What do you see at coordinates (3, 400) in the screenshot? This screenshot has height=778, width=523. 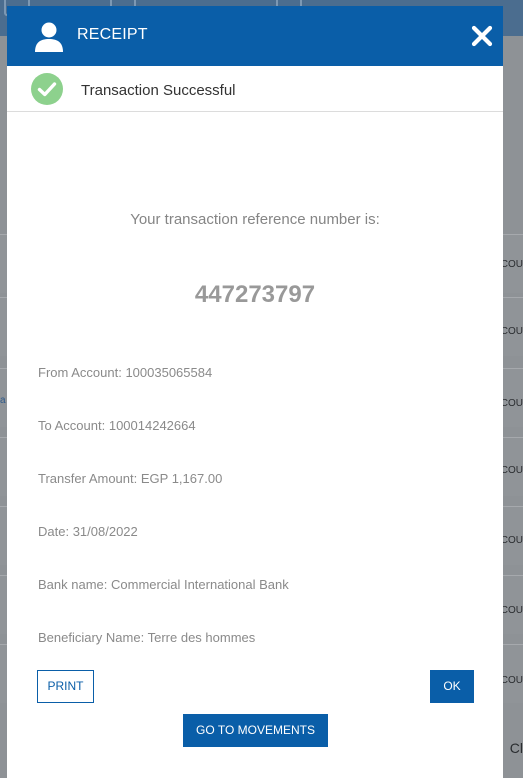 I see `background-link-fragment: a` at bounding box center [3, 400].